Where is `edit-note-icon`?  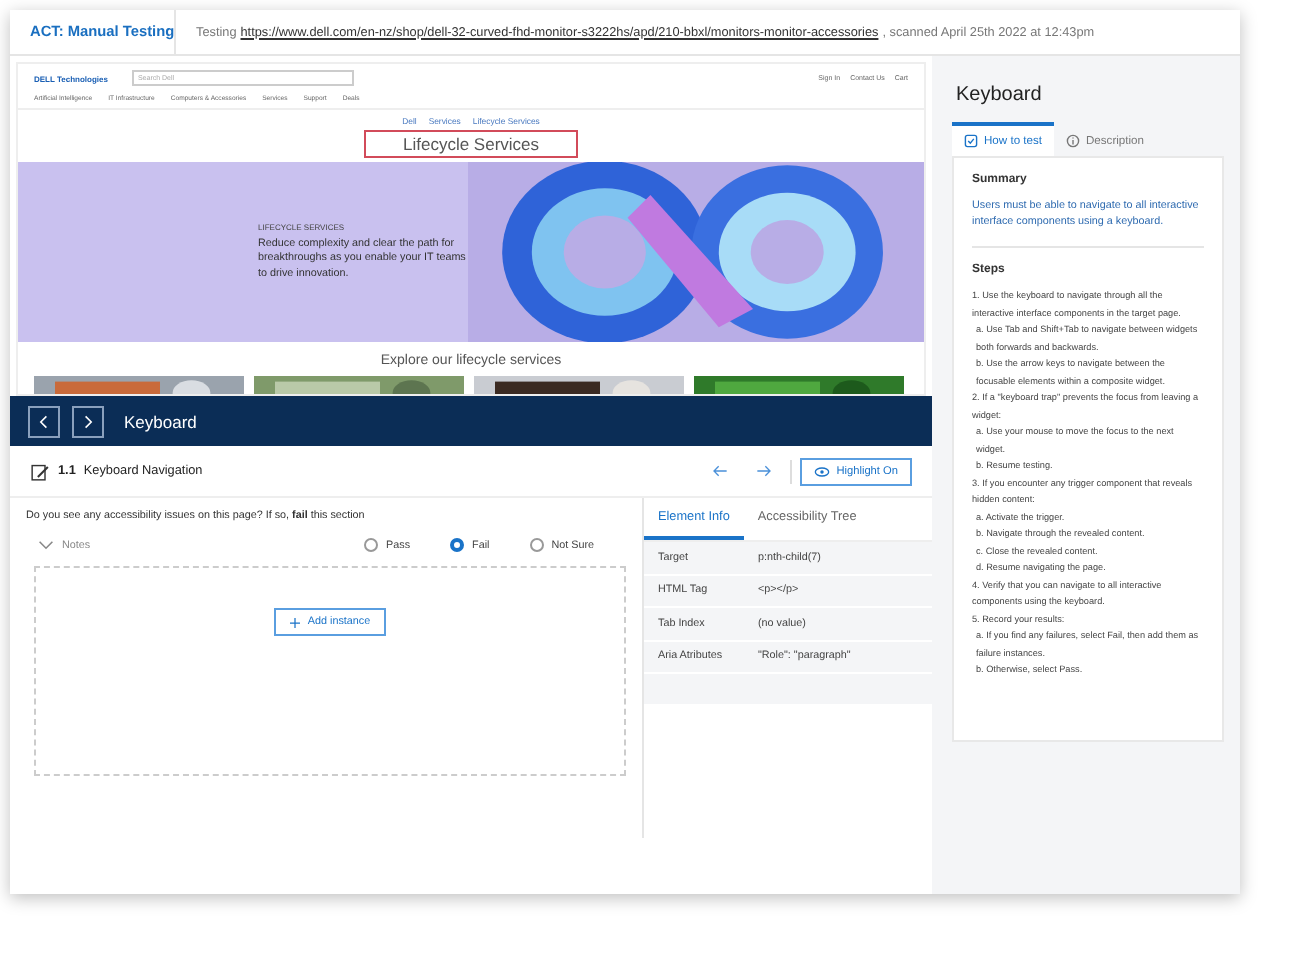 edit-note-icon is located at coordinates (40, 471).